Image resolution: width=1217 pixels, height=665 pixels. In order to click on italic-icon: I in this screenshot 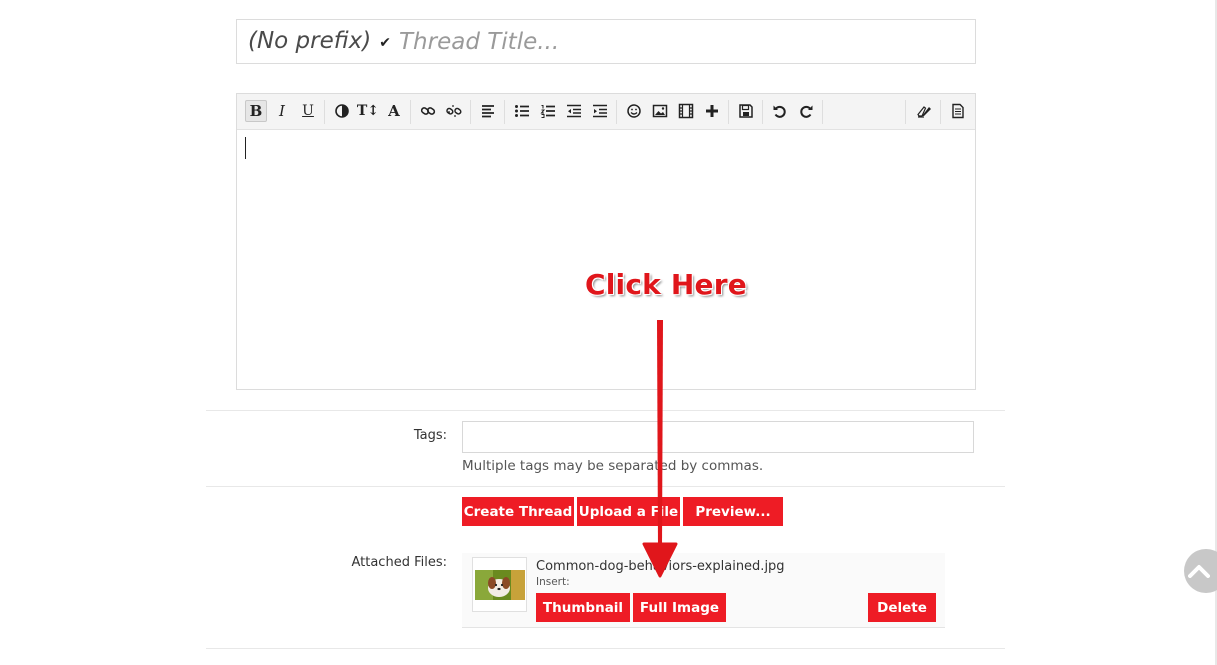, I will do `click(282, 111)`.